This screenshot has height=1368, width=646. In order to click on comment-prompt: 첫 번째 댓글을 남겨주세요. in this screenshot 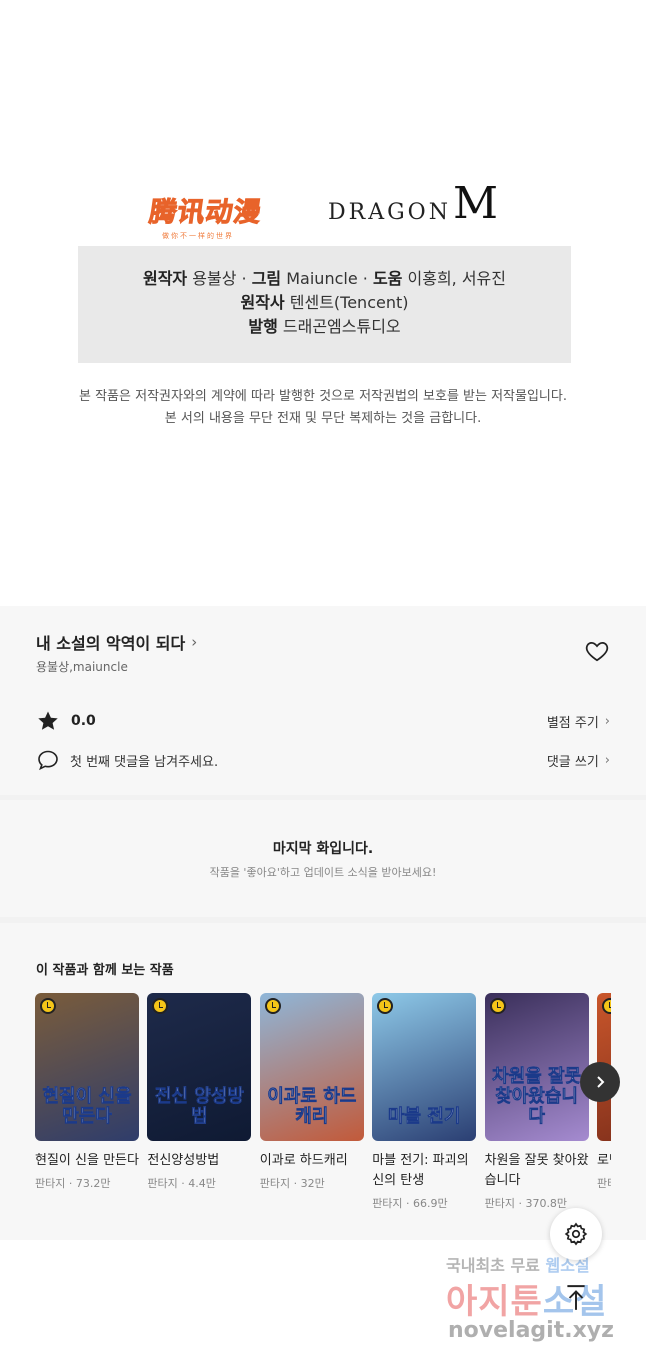, I will do `click(144, 762)`.